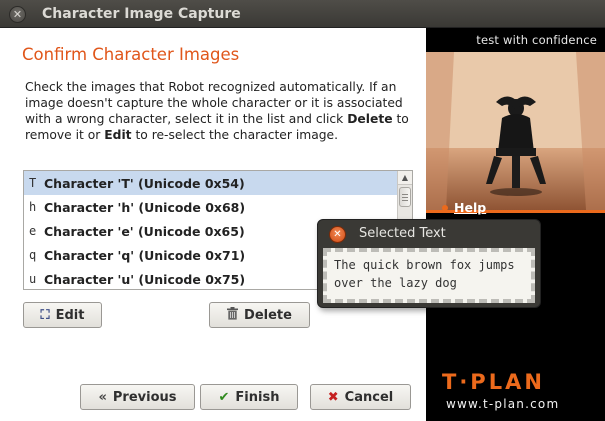 The image size is (605, 421). What do you see at coordinates (33, 207) in the screenshot?
I see `character-image: h` at bounding box center [33, 207].